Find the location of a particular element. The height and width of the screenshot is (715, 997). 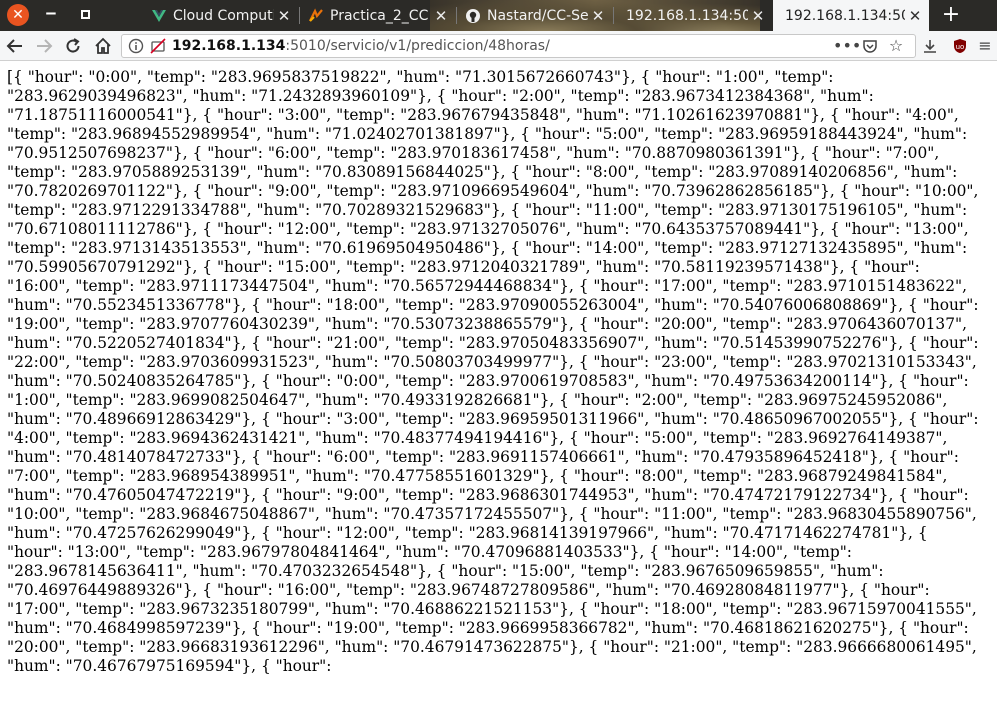

menu-icon: ≡ is located at coordinates (985, 46).